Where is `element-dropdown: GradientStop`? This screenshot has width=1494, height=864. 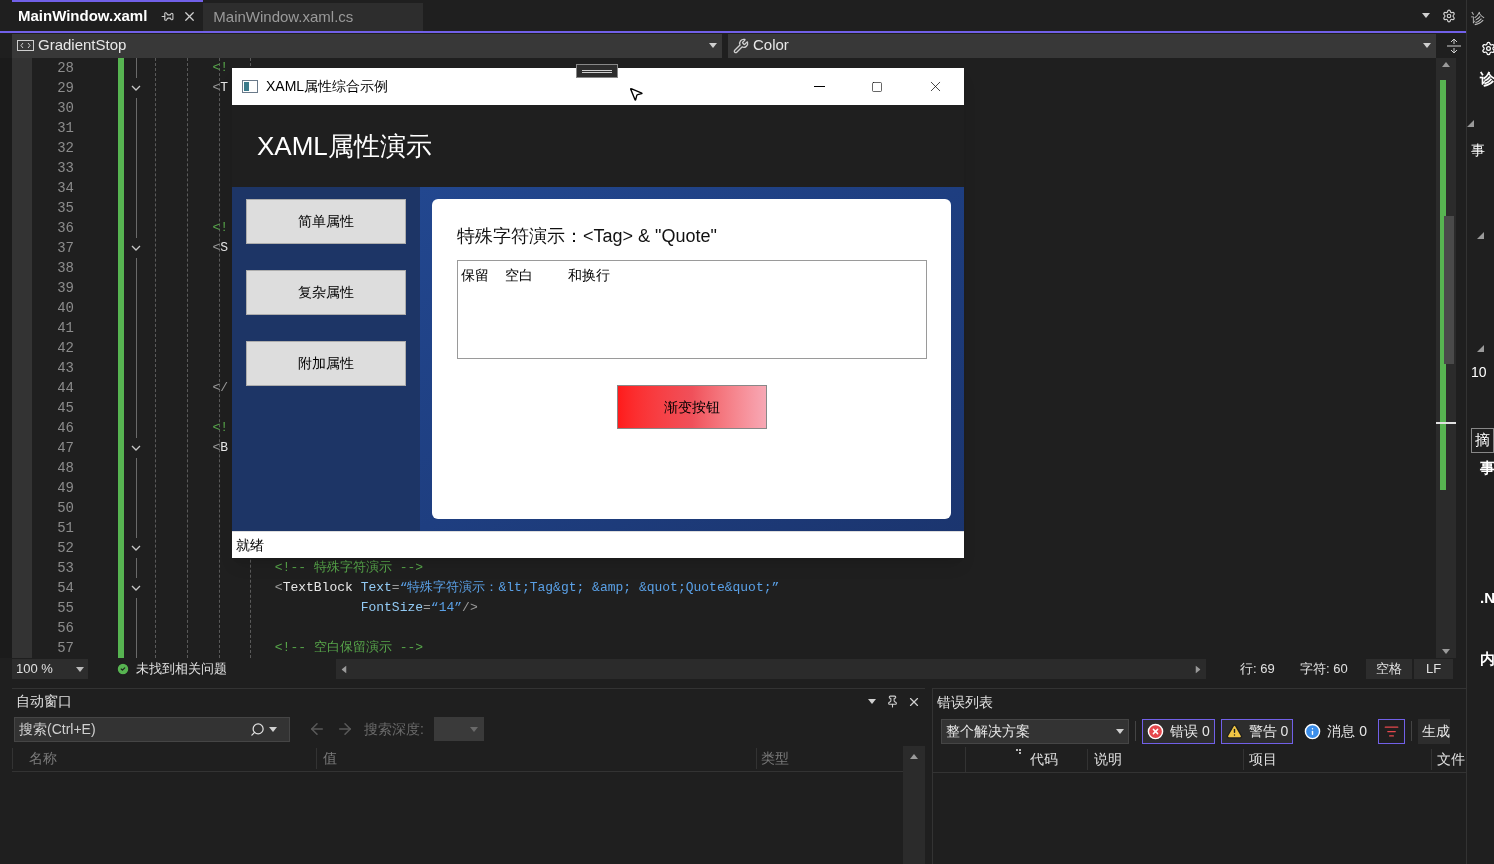
element-dropdown: GradientStop is located at coordinates (367, 45).